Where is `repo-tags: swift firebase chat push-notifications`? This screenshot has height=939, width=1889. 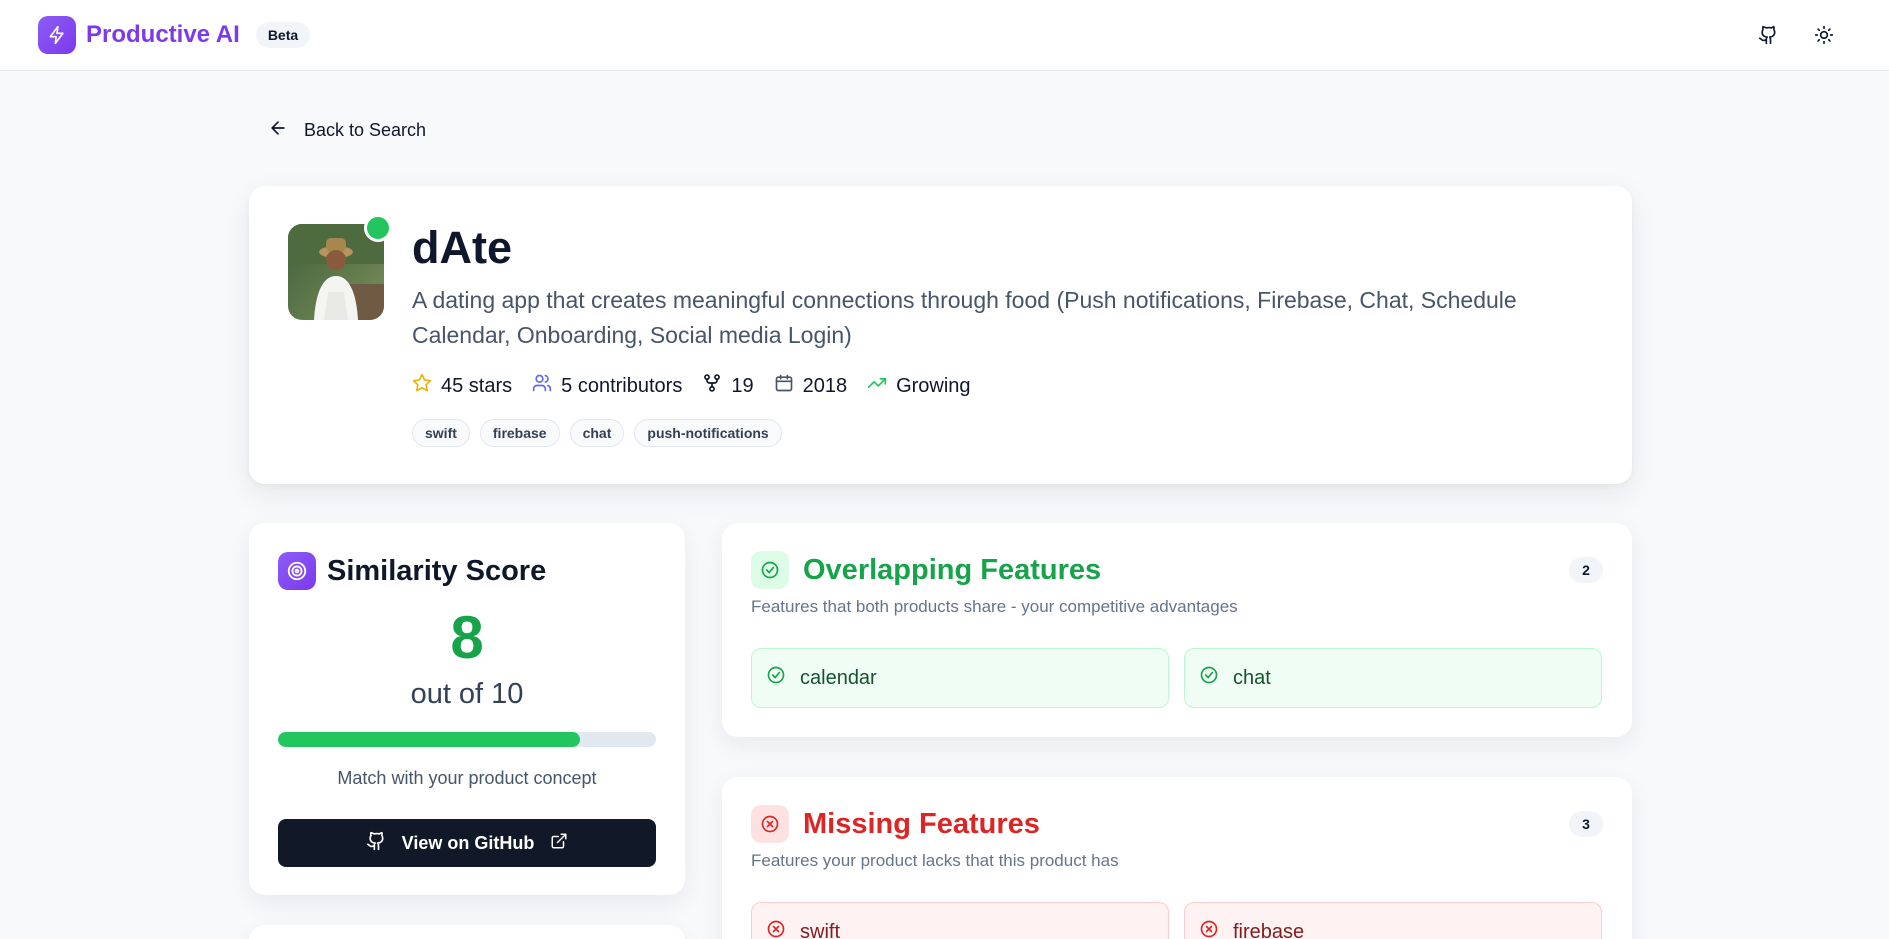
repo-tags: swift firebase chat push-notifications is located at coordinates (597, 433).